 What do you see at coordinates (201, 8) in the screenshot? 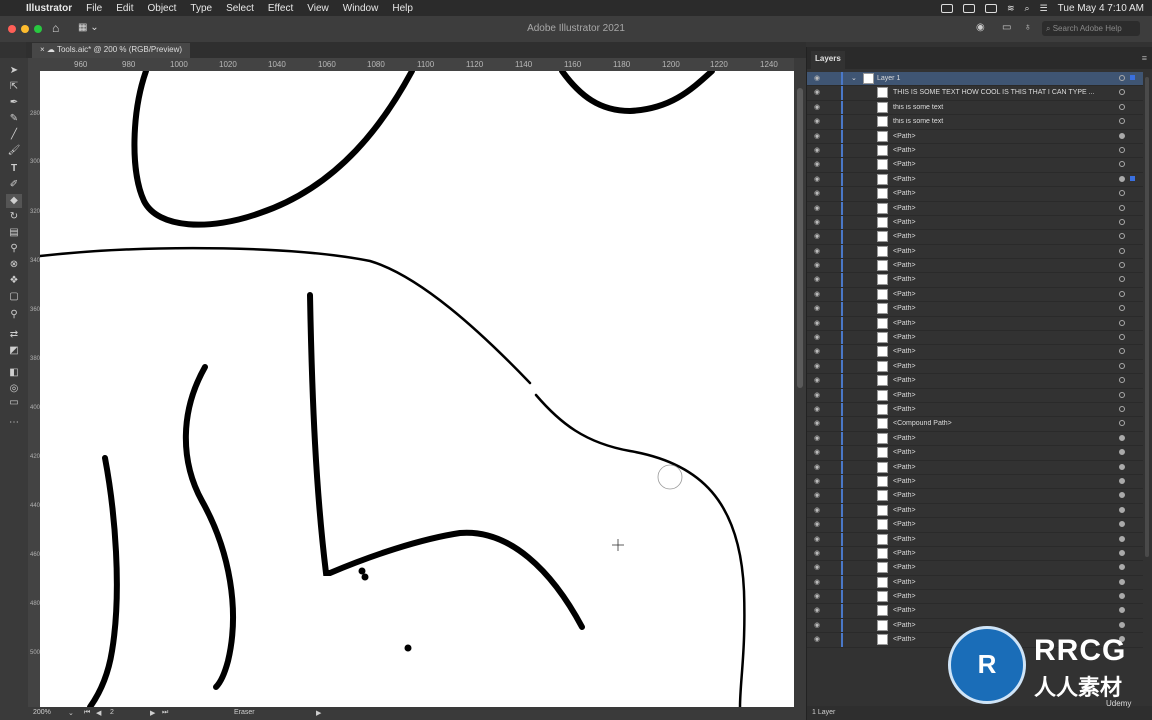
I see `menu-type: Type` at bounding box center [201, 8].